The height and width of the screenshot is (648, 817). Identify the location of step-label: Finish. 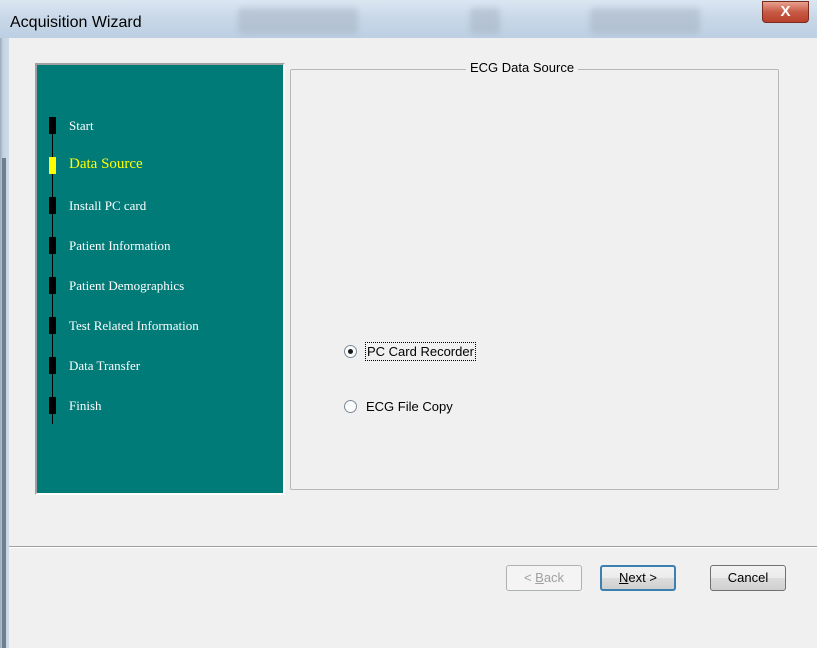
(85, 405).